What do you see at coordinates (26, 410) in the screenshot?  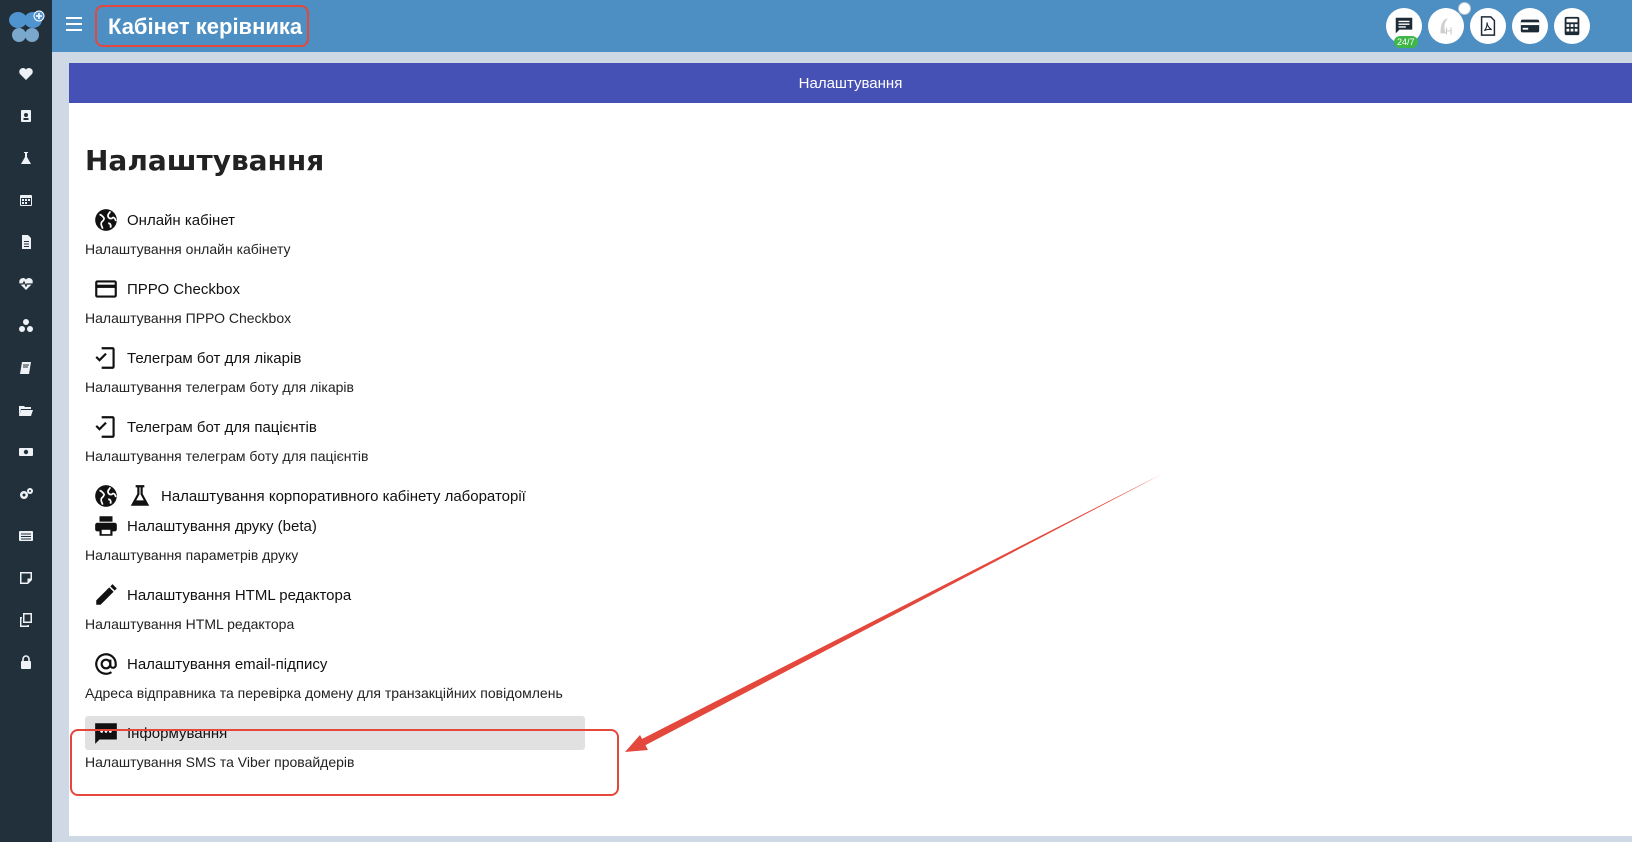 I see `folder-icon` at bounding box center [26, 410].